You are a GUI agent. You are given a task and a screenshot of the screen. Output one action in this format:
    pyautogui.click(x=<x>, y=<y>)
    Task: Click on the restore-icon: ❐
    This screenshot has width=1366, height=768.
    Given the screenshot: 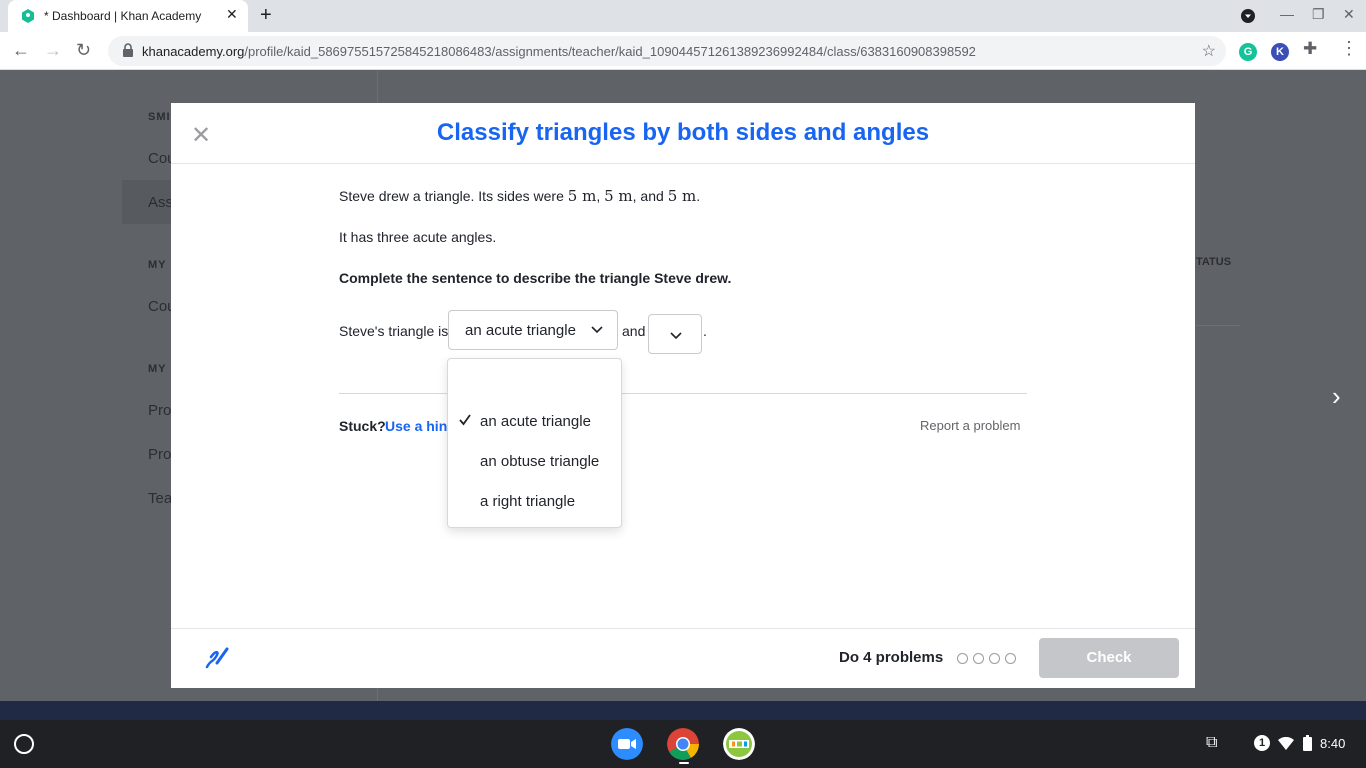 What is the action you would take?
    pyautogui.click(x=1318, y=14)
    